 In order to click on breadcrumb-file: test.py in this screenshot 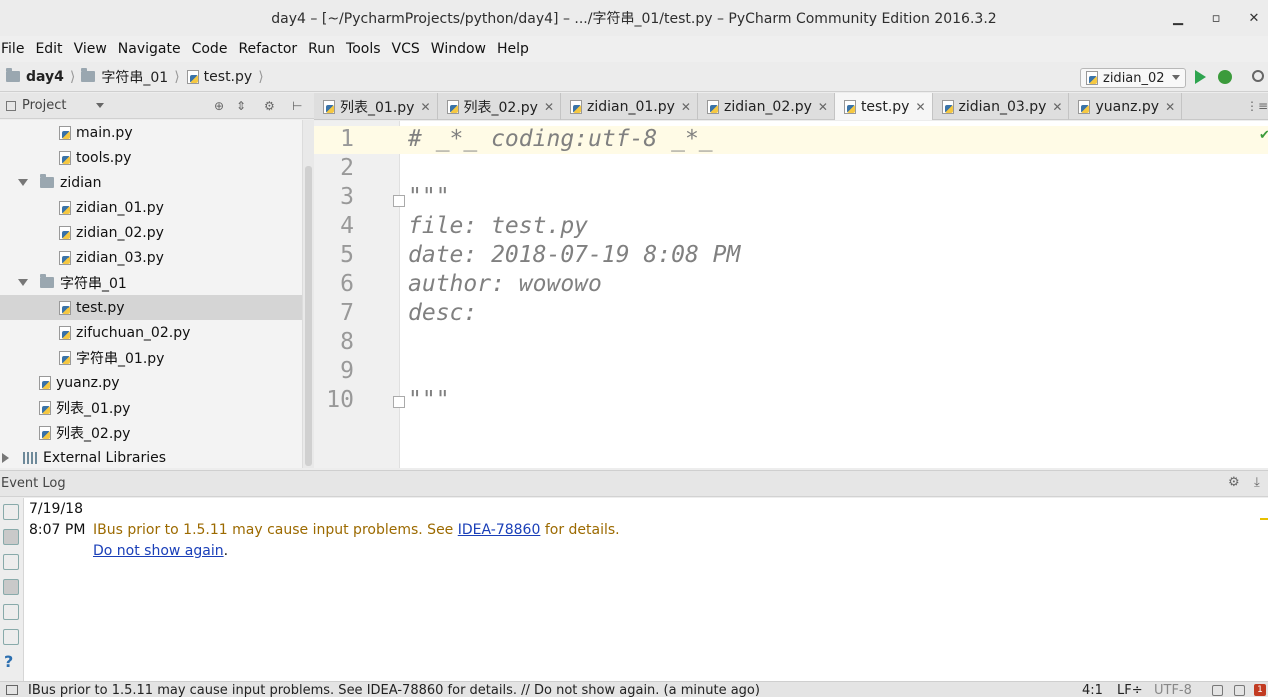, I will do `click(228, 77)`.